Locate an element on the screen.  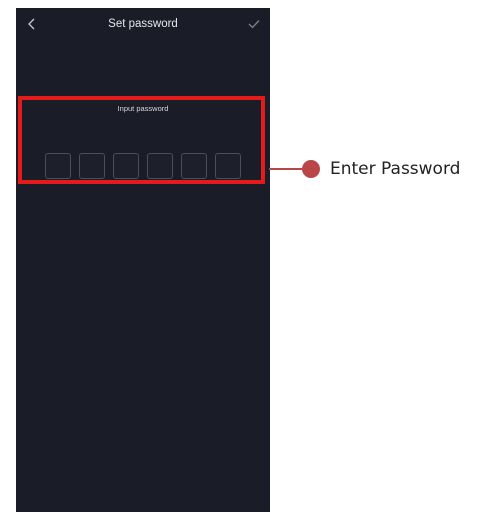
top-bar: Set password is located at coordinates (143, 26).